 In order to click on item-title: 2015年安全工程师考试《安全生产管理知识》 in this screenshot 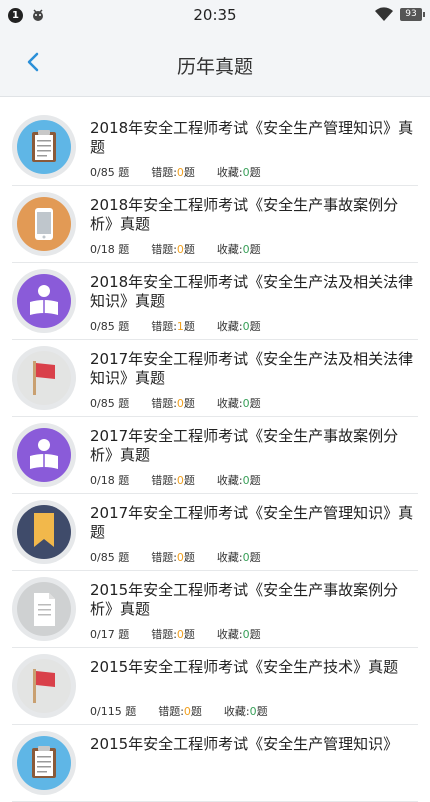, I will do `click(244, 744)`.